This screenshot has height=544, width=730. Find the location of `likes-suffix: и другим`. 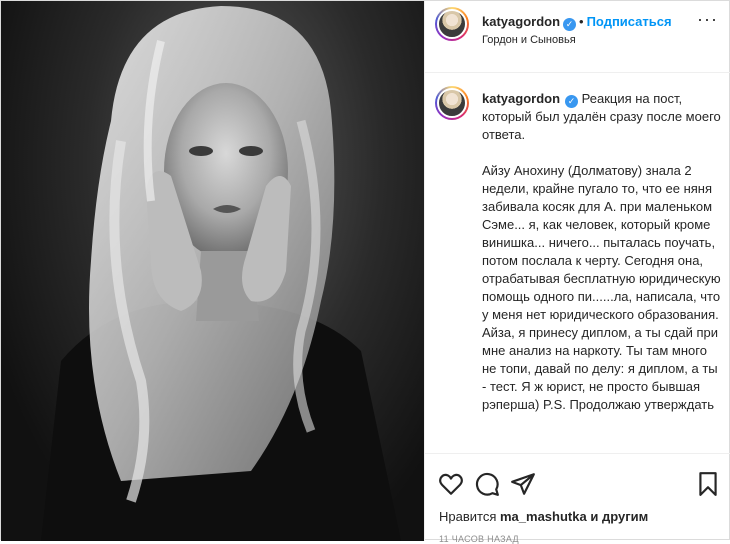

likes-suffix: и другим is located at coordinates (619, 516).